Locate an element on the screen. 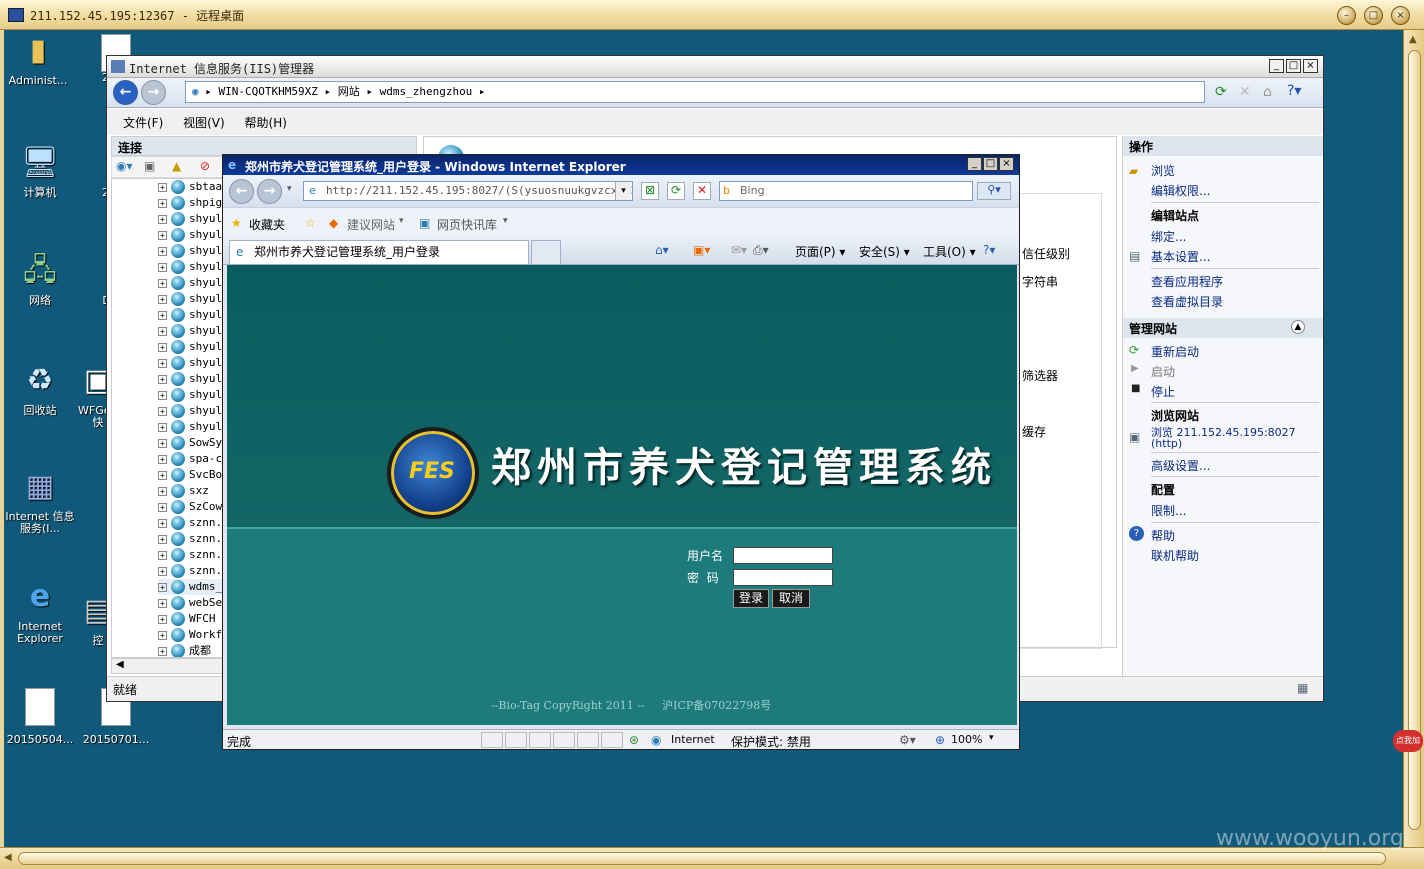 This screenshot has height=869, width=1424. username-input is located at coordinates (783, 555).